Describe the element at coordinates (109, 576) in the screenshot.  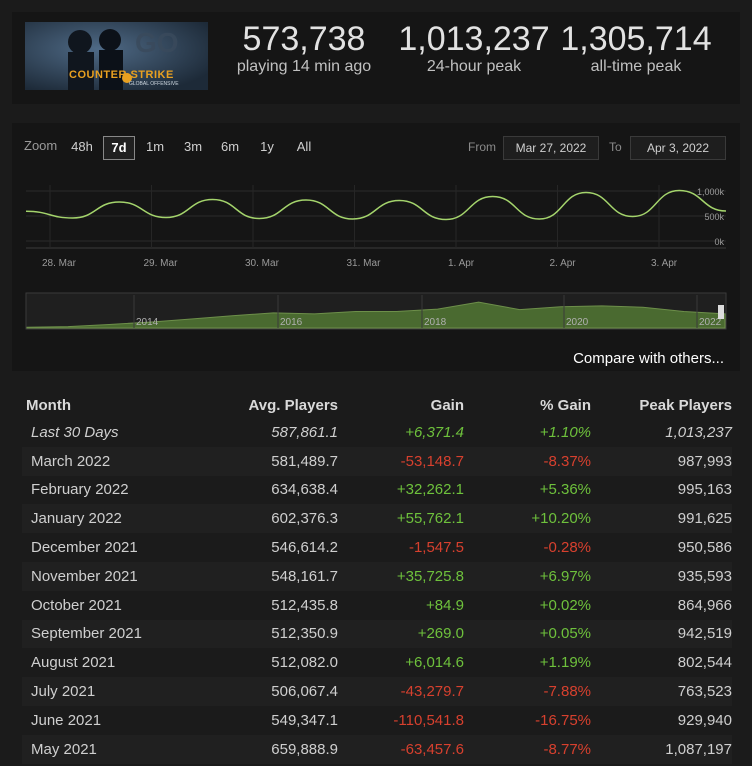
I see `month-cell: November 2021` at that location.